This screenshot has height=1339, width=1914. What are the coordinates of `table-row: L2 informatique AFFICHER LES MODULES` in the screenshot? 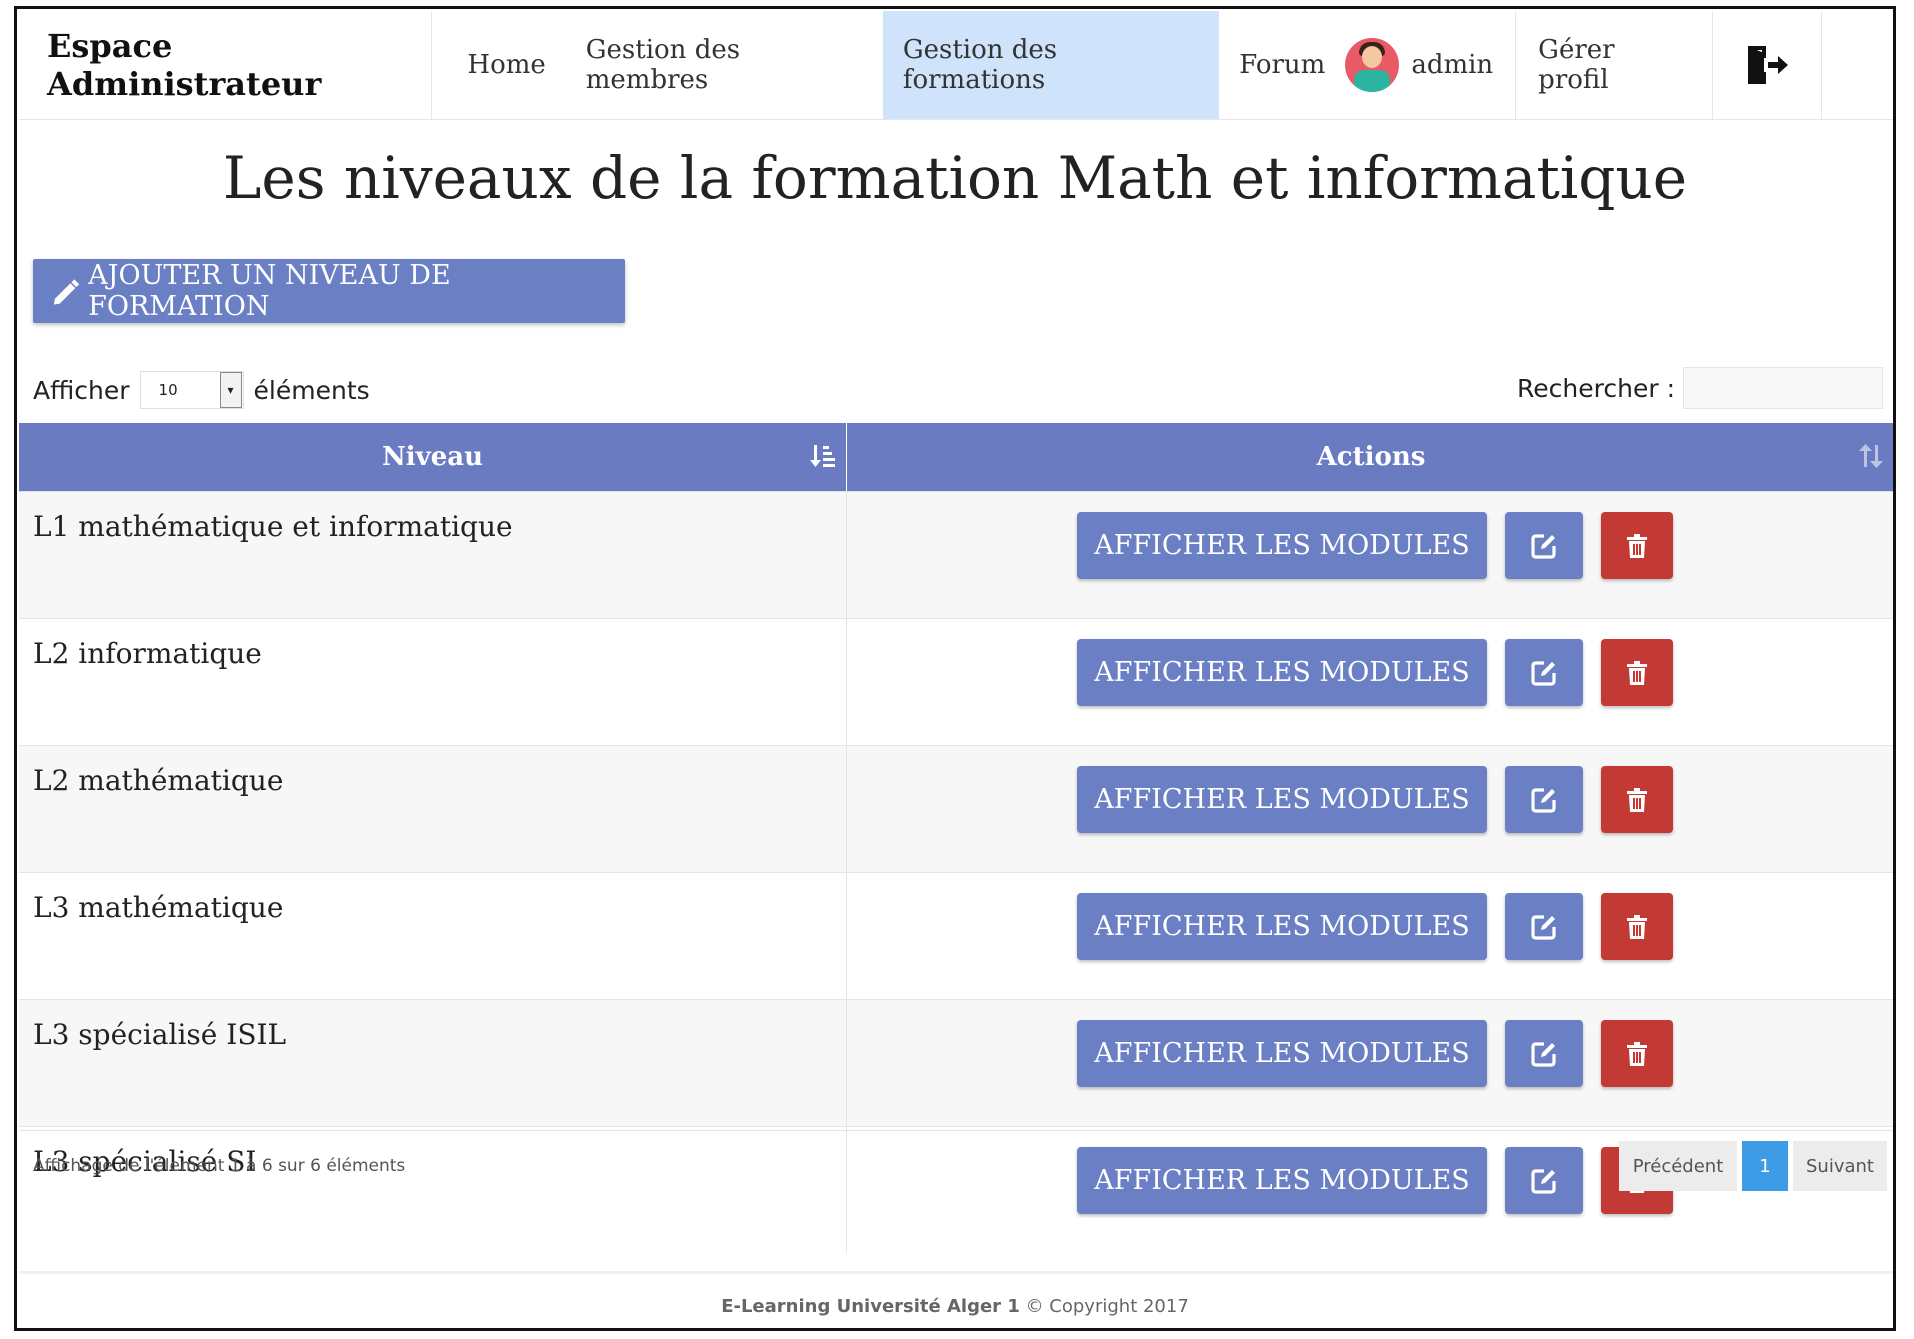 It's located at (956, 682).